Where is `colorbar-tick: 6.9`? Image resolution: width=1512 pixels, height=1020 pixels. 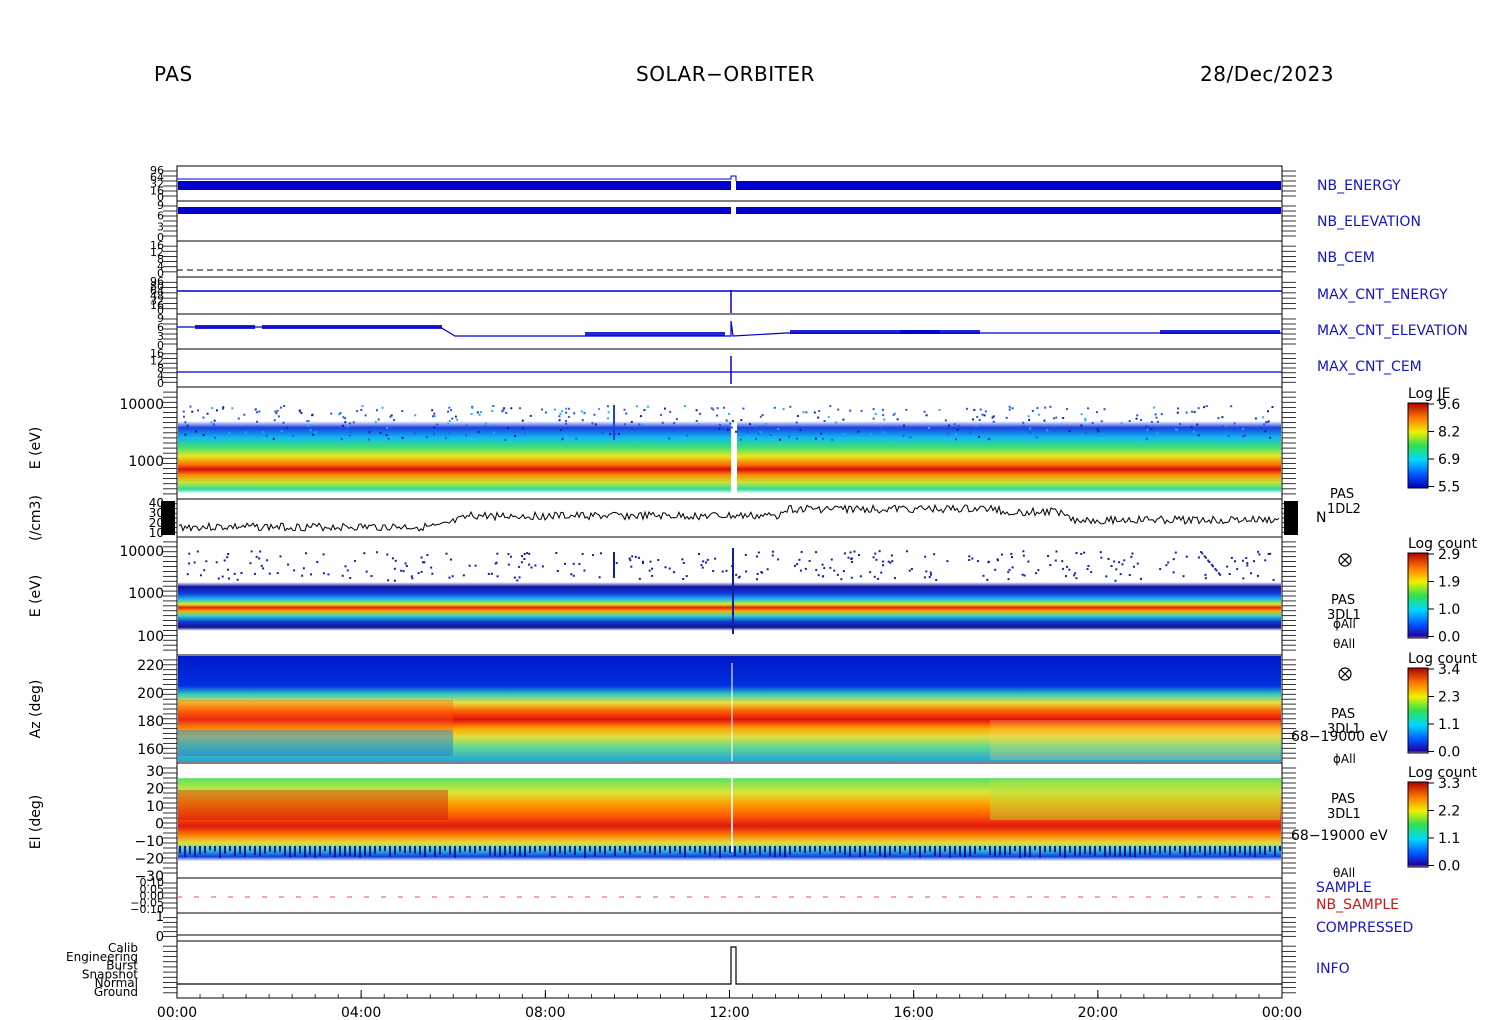
colorbar-tick: 6.9 is located at coordinates (1449, 460).